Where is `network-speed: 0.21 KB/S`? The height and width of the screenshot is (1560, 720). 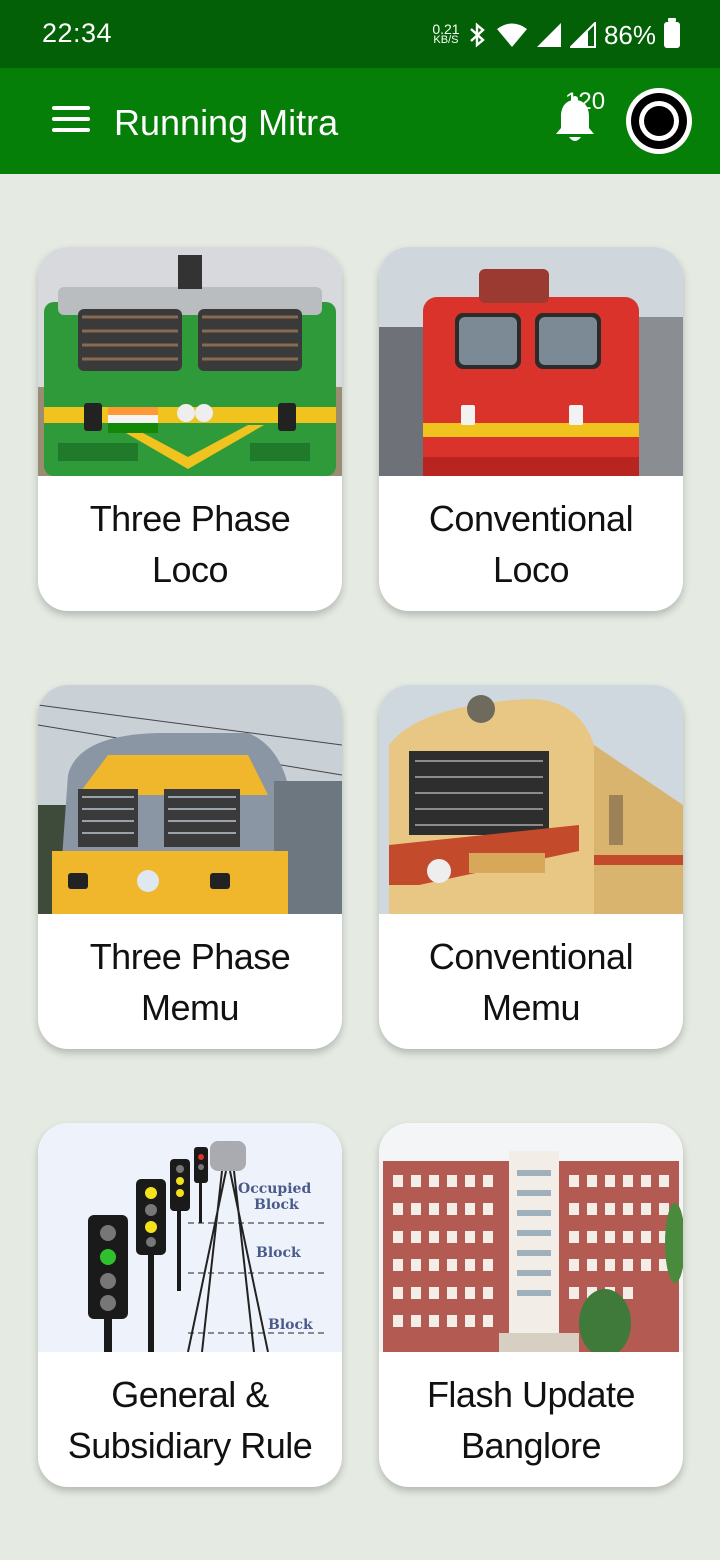 network-speed: 0.21 KB/S is located at coordinates (446, 34).